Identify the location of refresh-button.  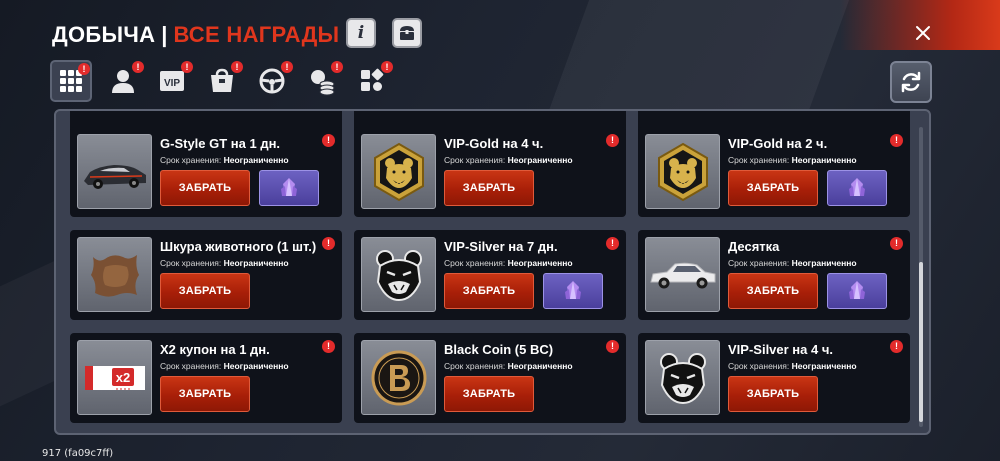
(911, 82).